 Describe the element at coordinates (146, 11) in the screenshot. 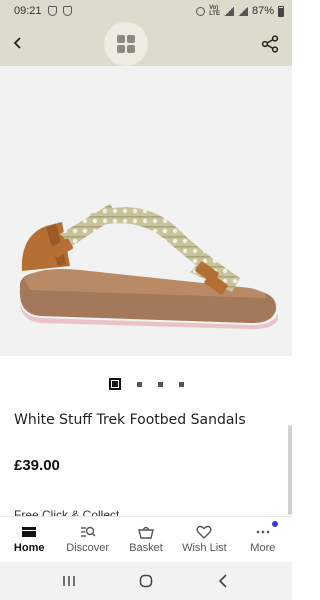

I see `status-bar: 09:21 Vo) LTE 87%` at that location.